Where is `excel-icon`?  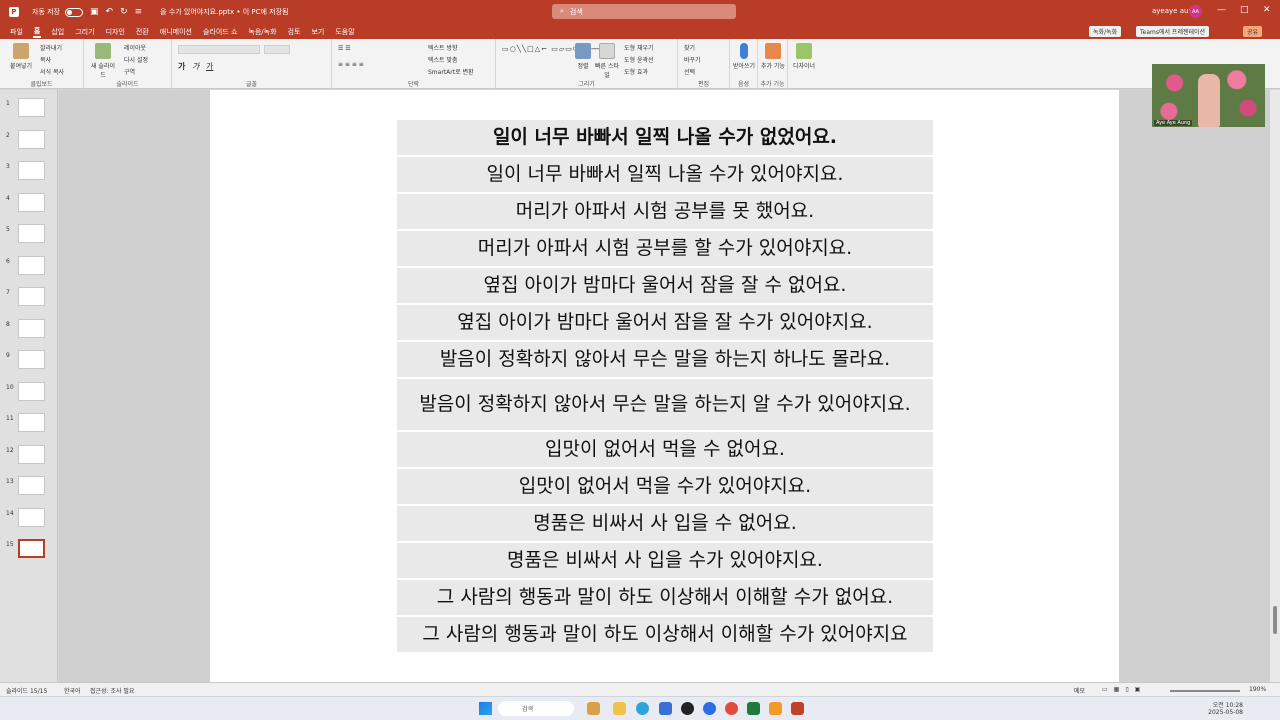
excel-icon is located at coordinates (753, 708).